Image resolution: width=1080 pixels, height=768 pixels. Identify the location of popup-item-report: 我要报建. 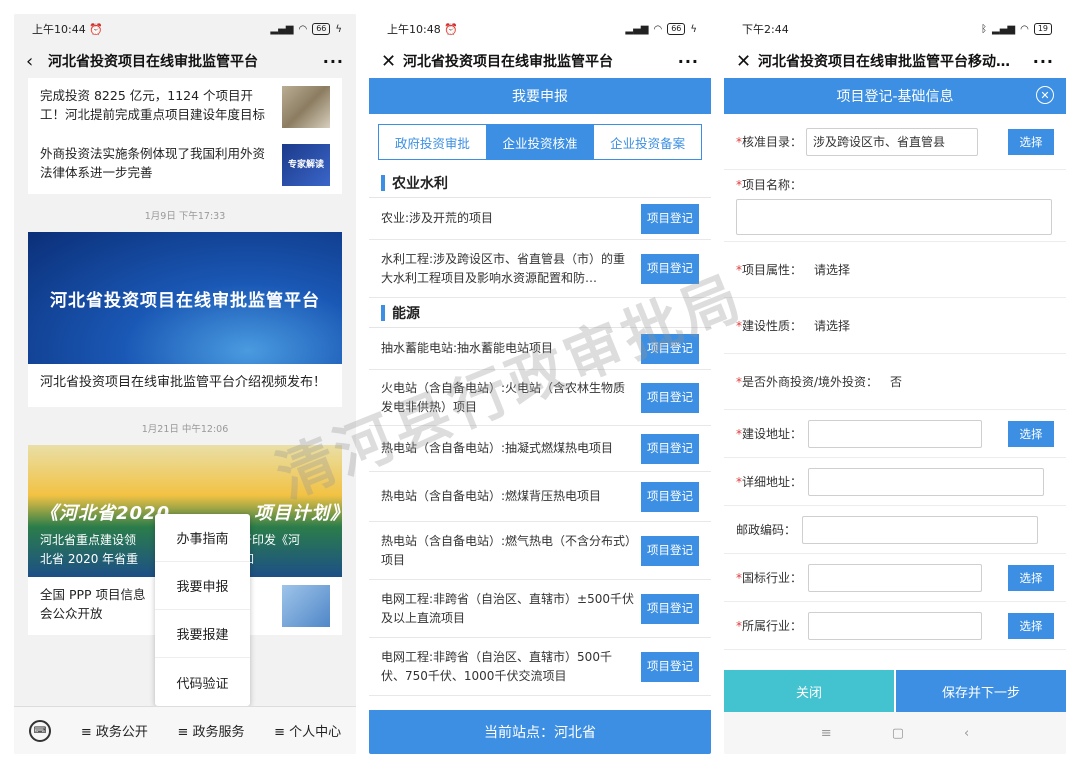
(202, 634).